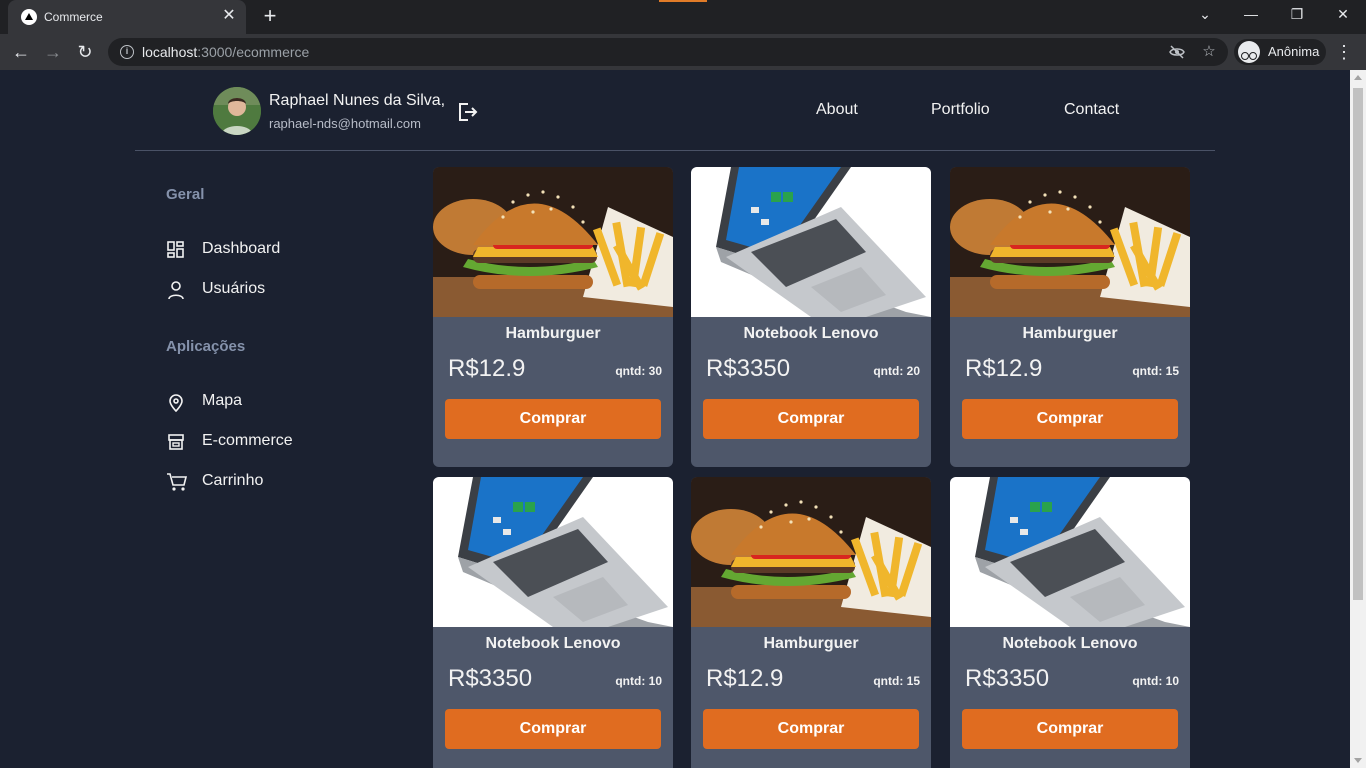 The image size is (1366, 768). Describe the element at coordinates (1297, 15) in the screenshot. I see `restore-button: ❐` at that location.